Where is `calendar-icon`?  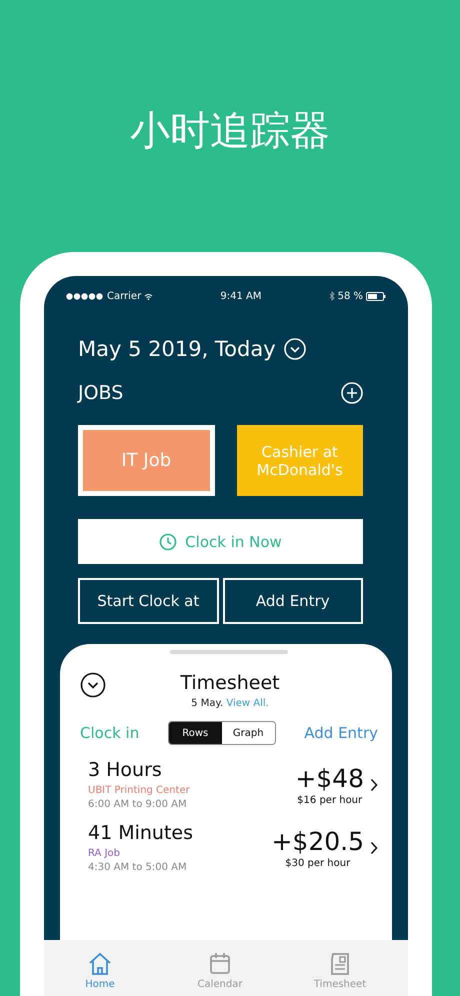
calendar-icon is located at coordinates (220, 964).